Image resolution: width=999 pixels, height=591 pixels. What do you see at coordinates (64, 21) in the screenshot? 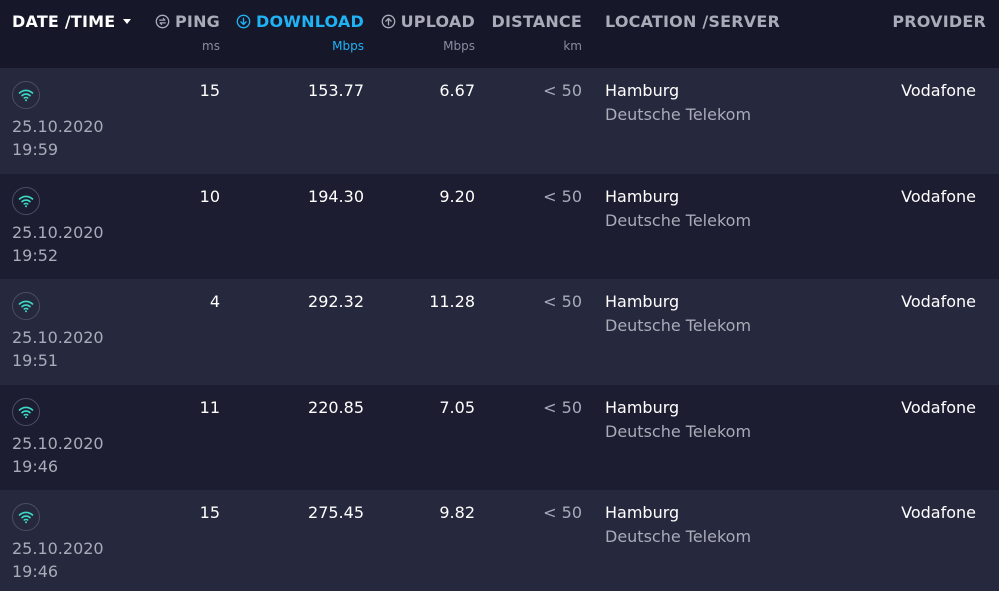
I see `date-time-header-label: DATE /TIME` at bounding box center [64, 21].